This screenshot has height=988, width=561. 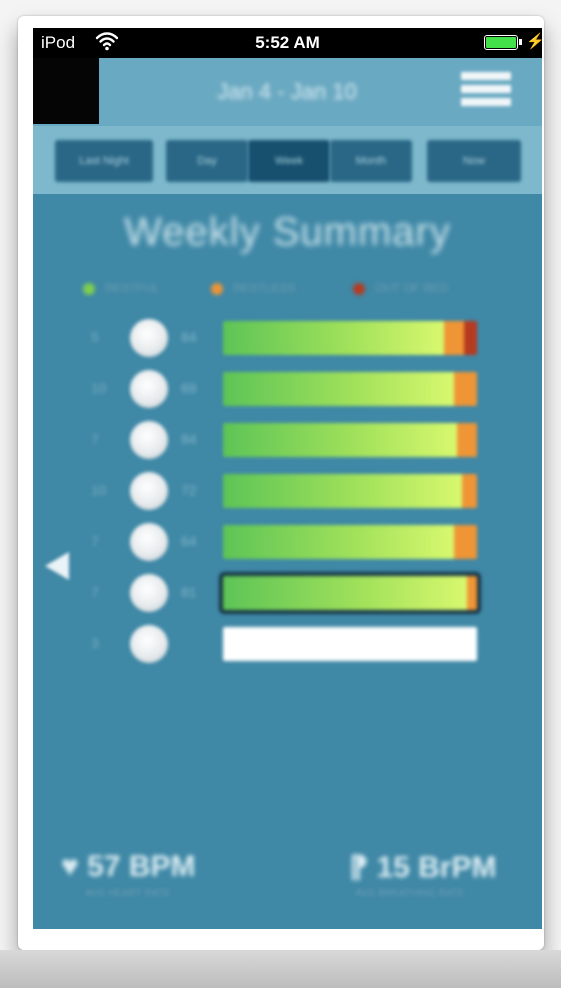 I want to click on battery-nub, so click(x=520, y=42).